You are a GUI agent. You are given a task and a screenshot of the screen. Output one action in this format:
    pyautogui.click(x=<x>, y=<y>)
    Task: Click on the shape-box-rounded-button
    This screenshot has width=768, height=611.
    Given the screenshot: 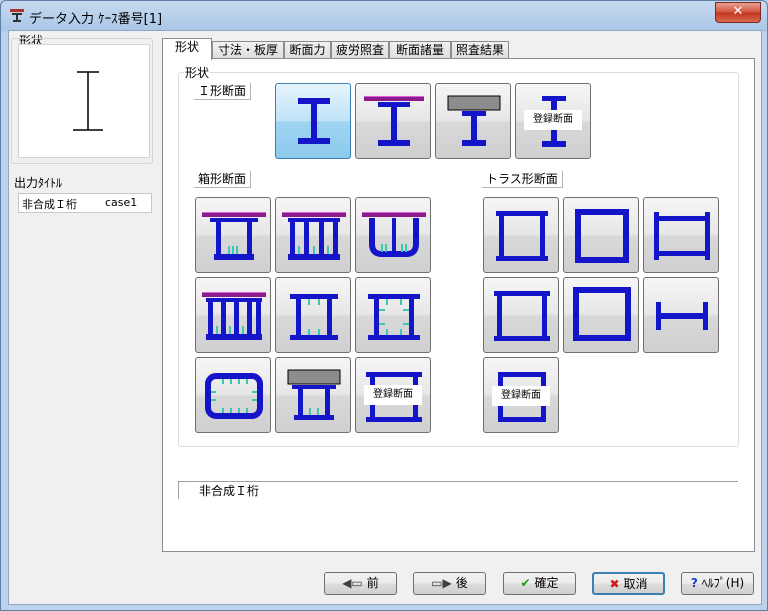 What is the action you would take?
    pyautogui.click(x=233, y=395)
    